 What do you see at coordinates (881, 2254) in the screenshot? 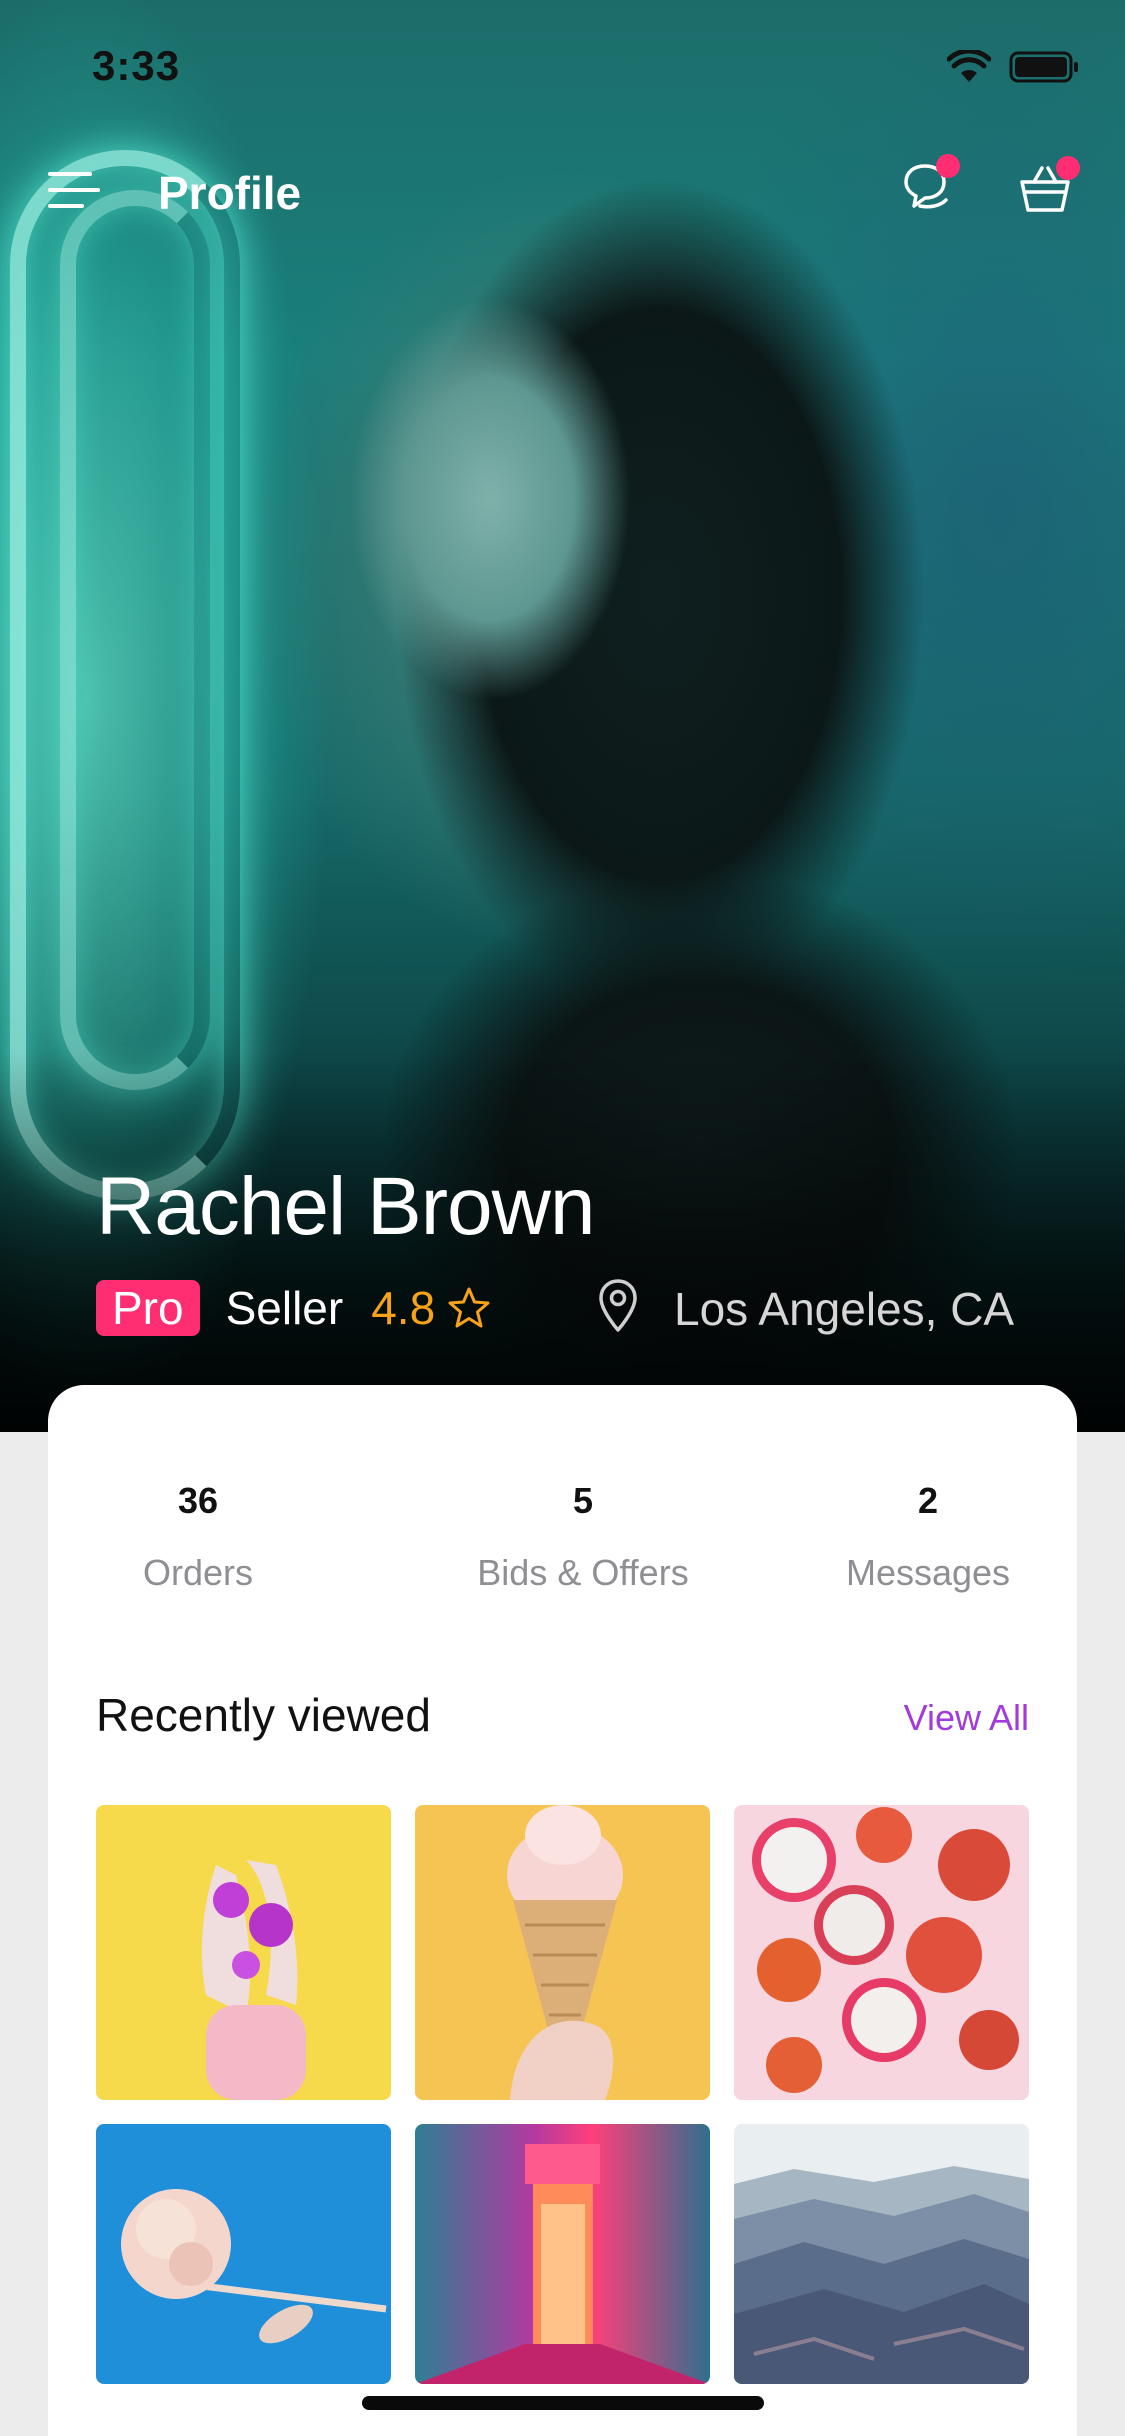
I see `recent-item-mountains` at bounding box center [881, 2254].